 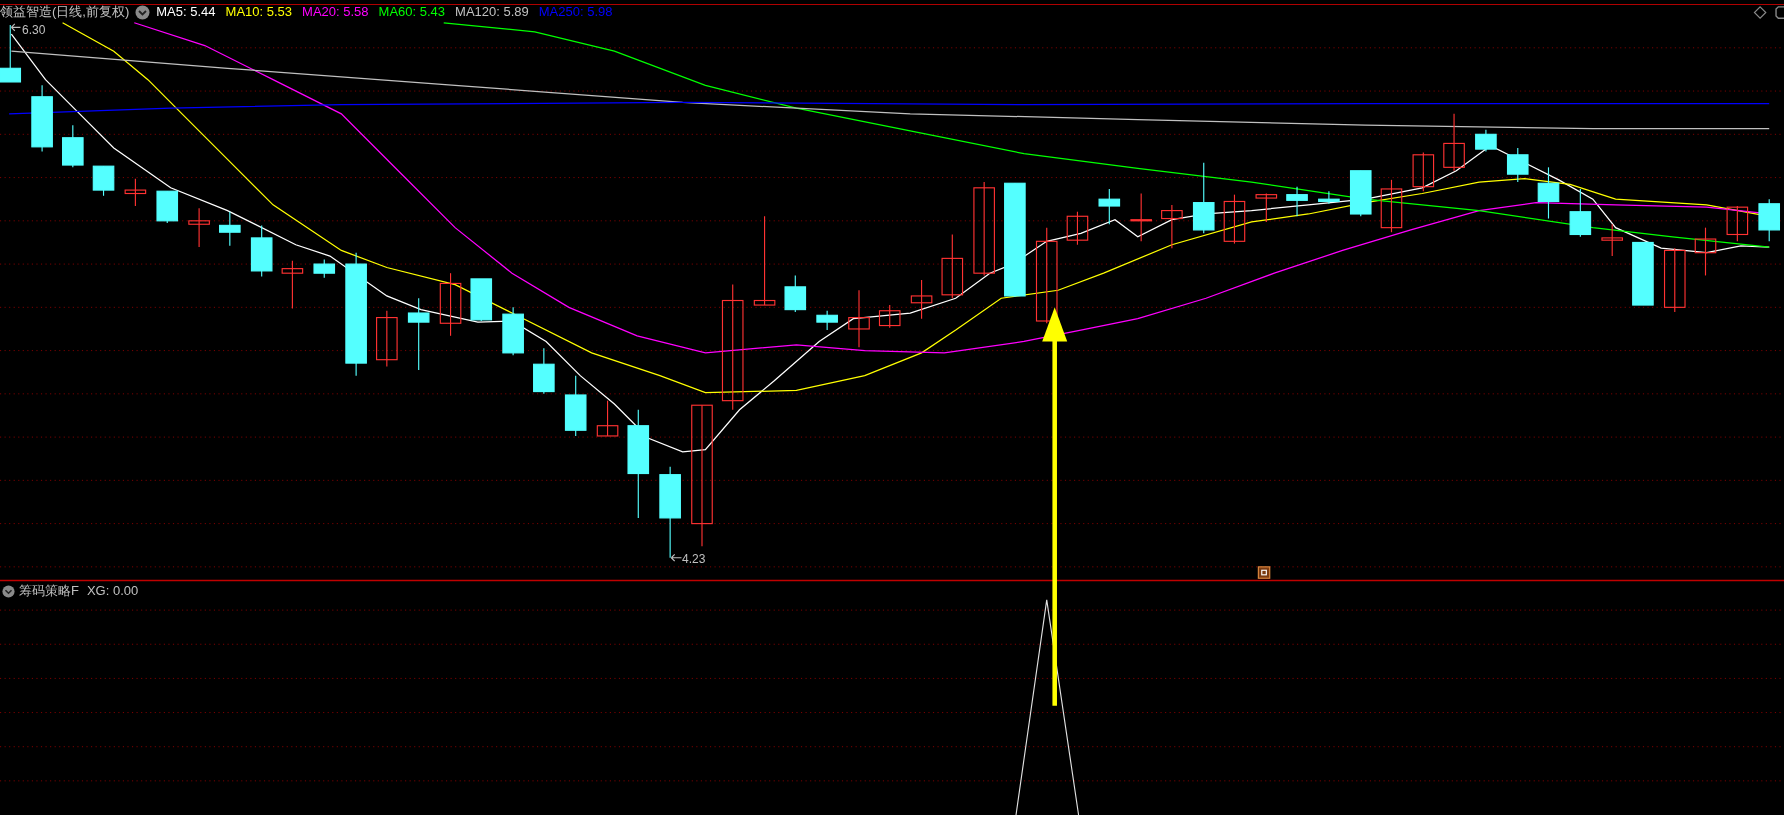 What do you see at coordinates (575, 12) in the screenshot?
I see `moving-average-value: MA250: 5.98` at bounding box center [575, 12].